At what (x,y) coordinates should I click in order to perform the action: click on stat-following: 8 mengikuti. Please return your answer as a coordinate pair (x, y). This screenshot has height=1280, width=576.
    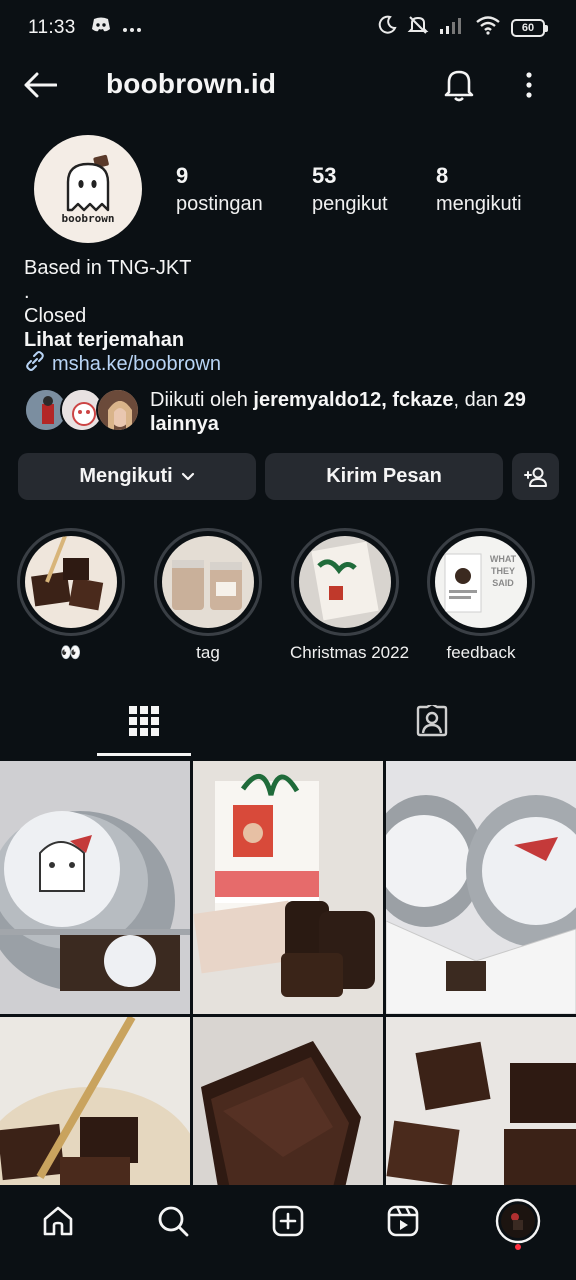
    Looking at the image, I should click on (479, 190).